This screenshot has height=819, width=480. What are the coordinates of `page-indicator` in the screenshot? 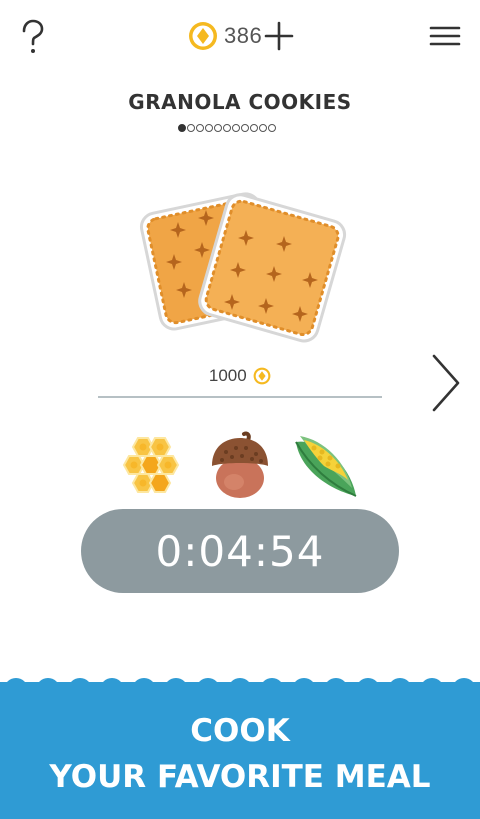 It's located at (227, 128).